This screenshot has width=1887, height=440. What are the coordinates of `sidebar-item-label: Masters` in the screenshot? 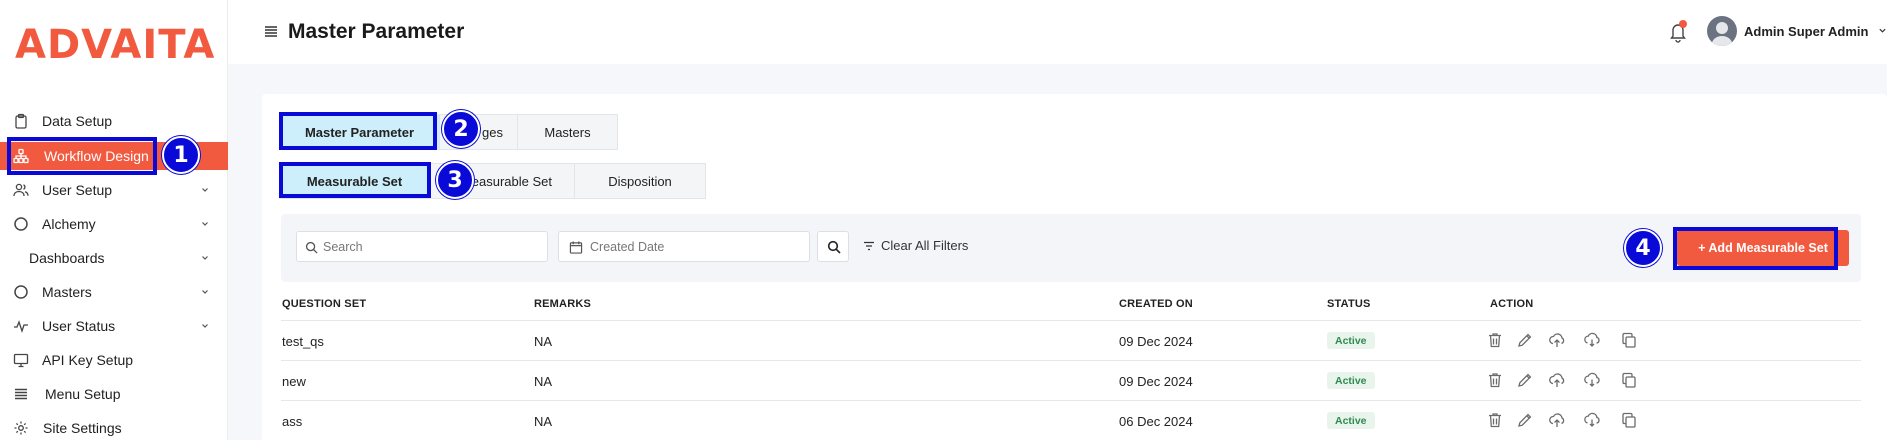 It's located at (67, 292).